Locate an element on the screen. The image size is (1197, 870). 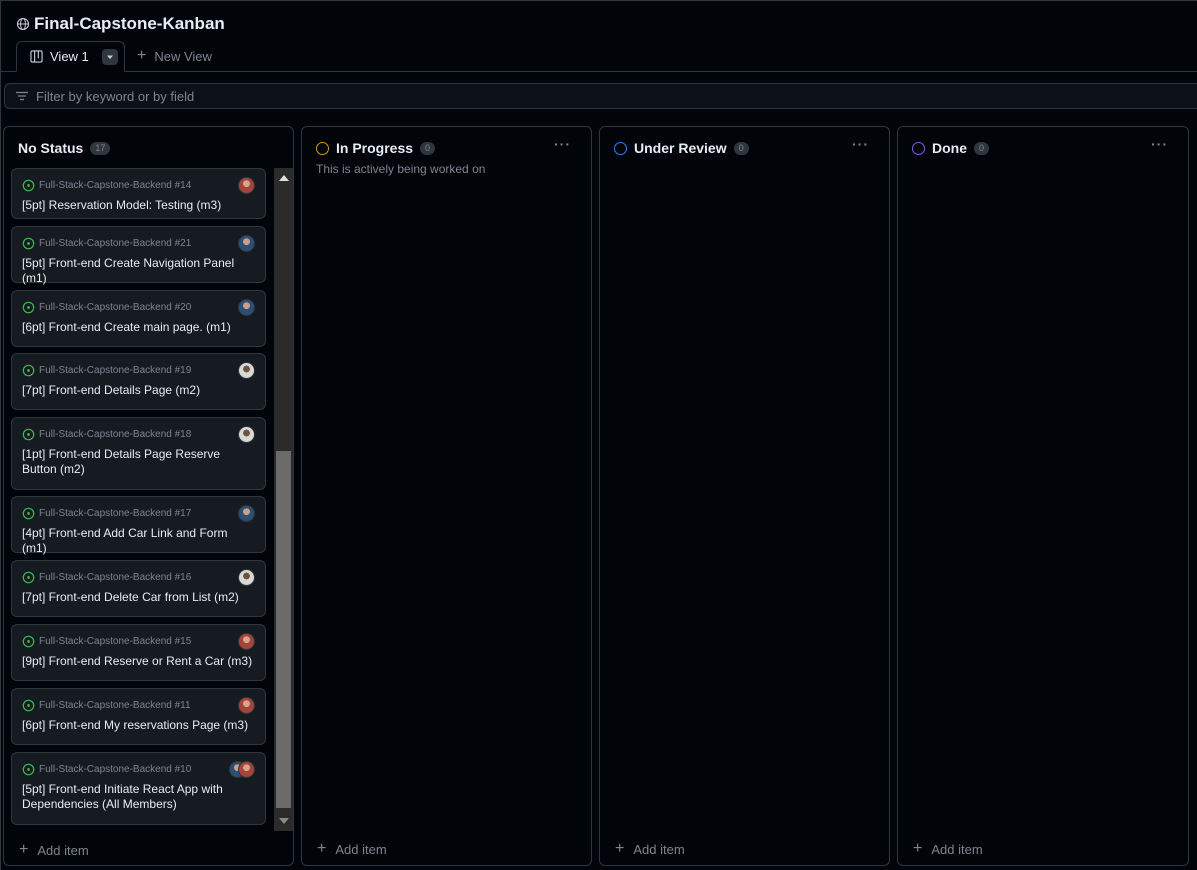
tab-label: View 1 is located at coordinates (69, 56).